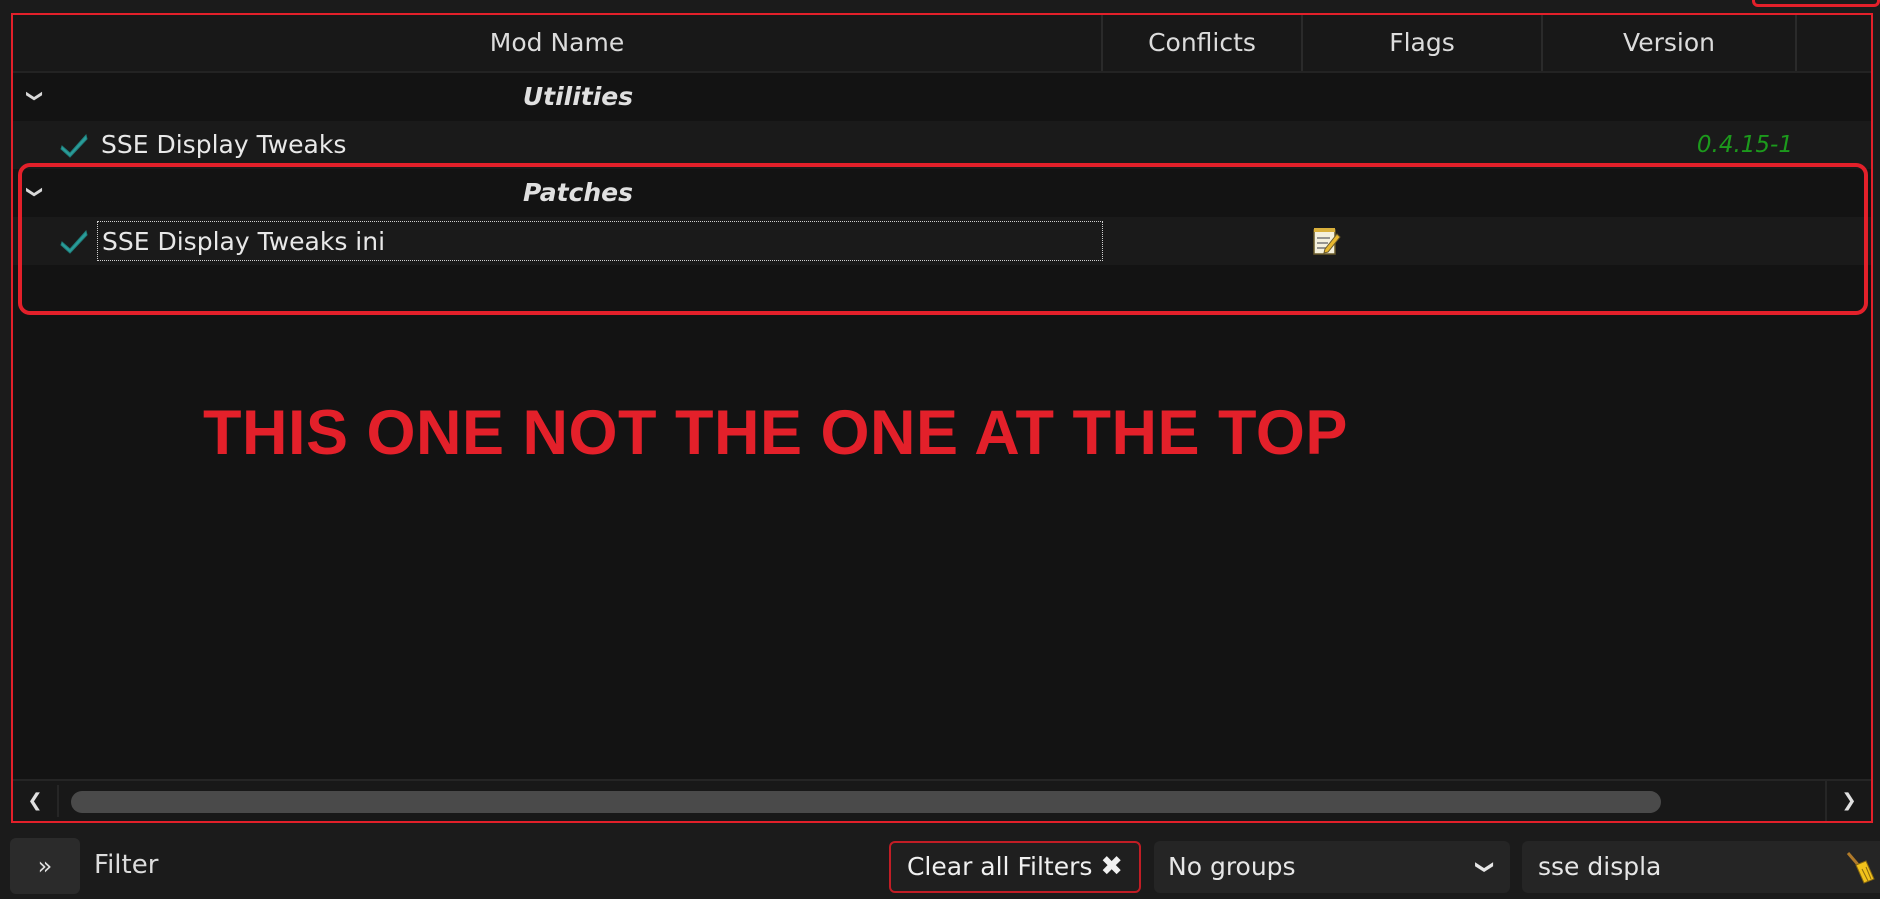  Describe the element at coordinates (578, 96) in the screenshot. I see `group-label: Utilities` at that location.